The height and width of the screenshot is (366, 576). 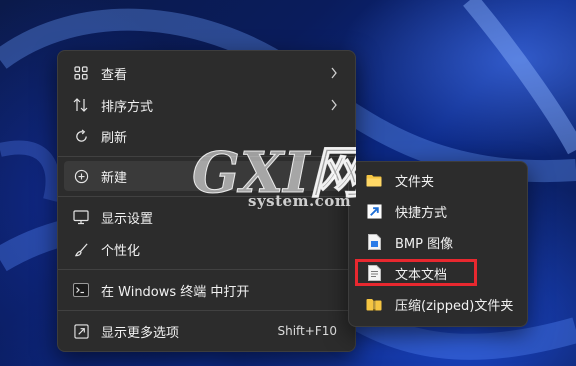 I want to click on submenu-item-zip-folder: 压缩(zipped)文件夹, so click(x=438, y=304).